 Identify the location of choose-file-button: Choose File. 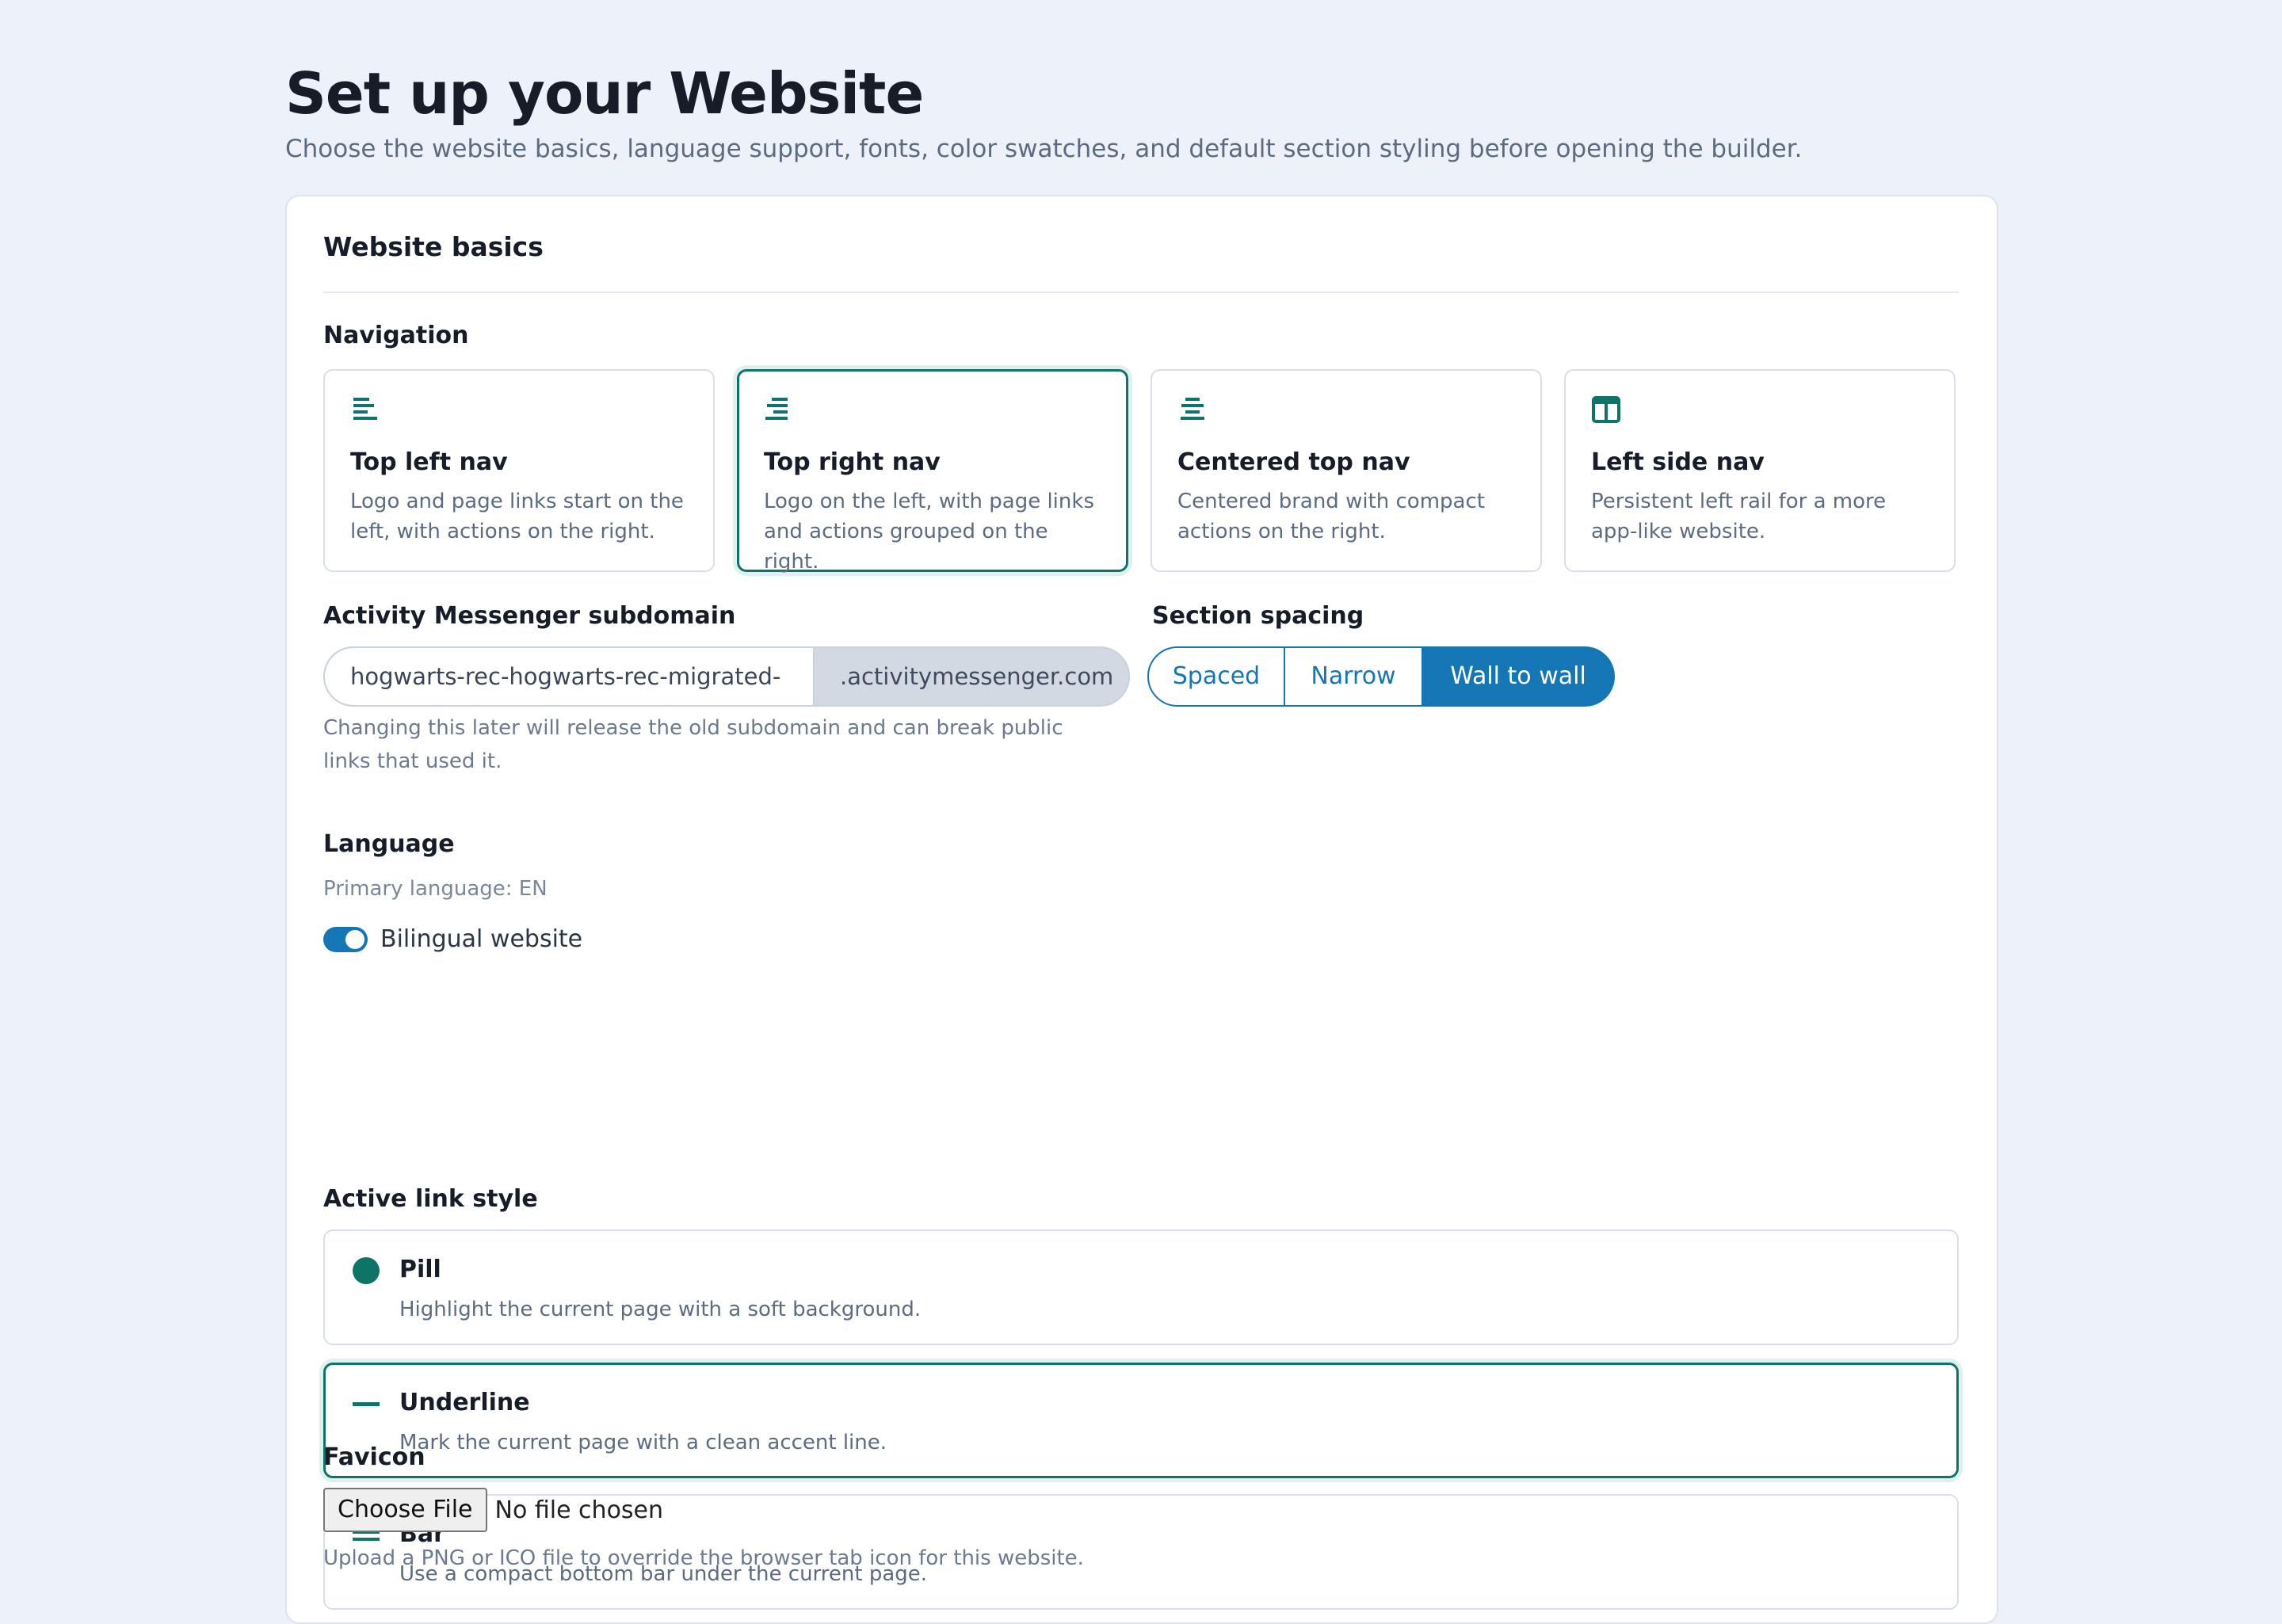
(405, 1510).